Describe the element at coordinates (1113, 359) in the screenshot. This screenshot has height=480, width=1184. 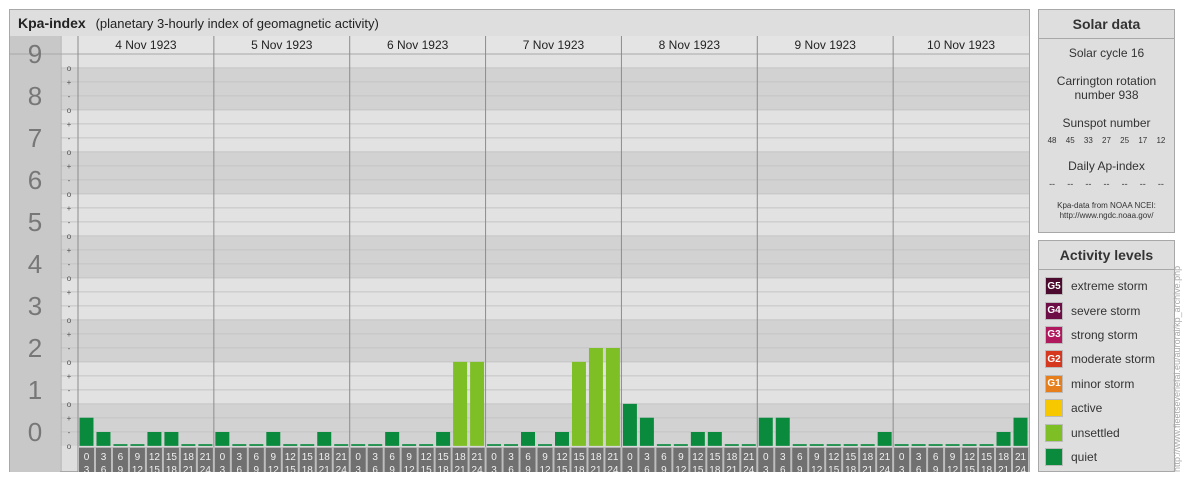
I see `activity-level-label: moderate storm` at that location.